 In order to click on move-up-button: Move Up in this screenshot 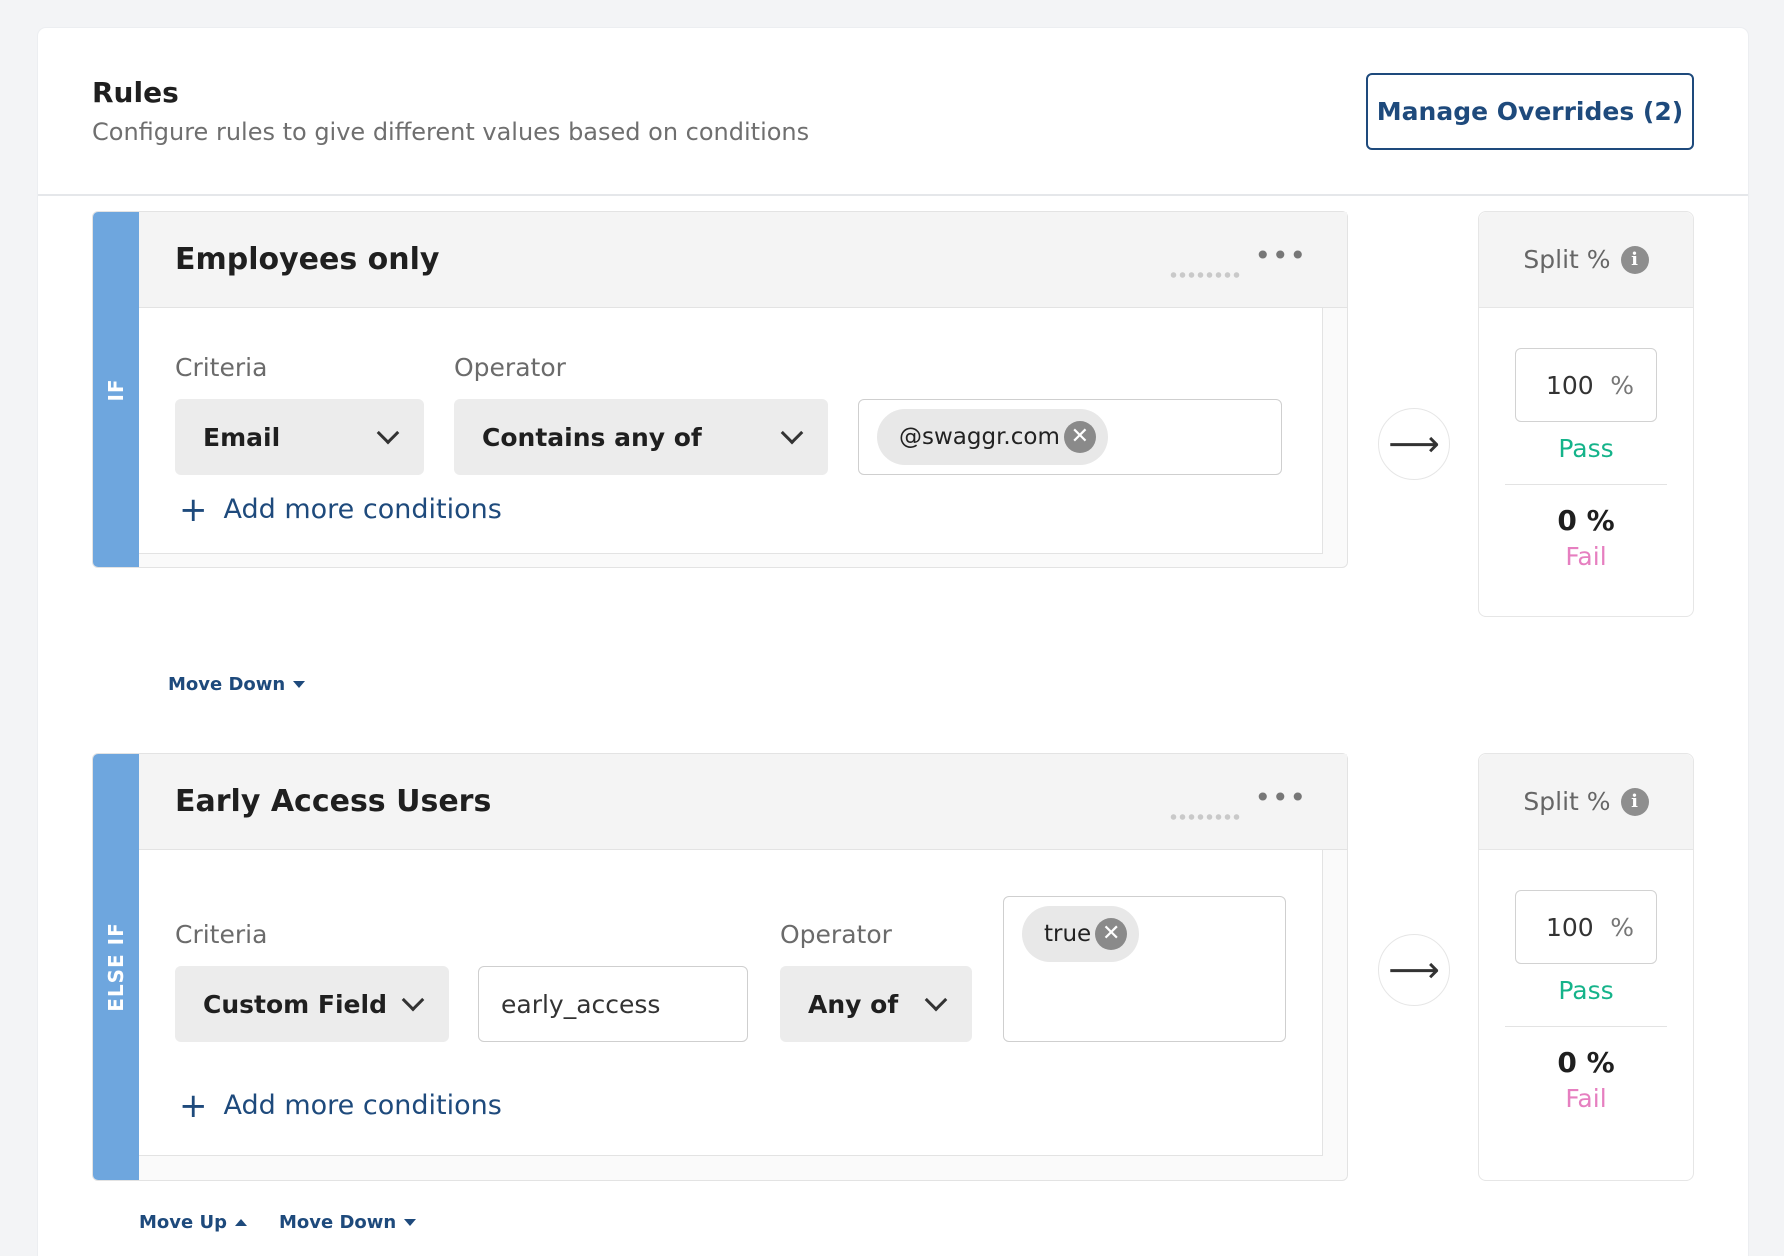, I will do `click(193, 1222)`.